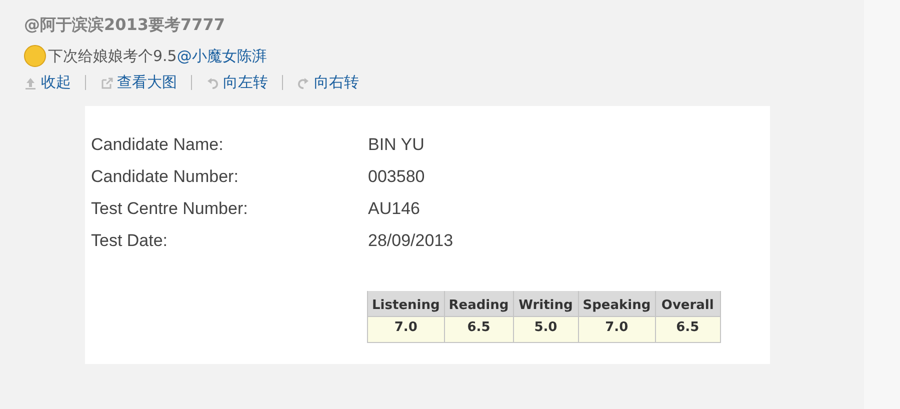 Image resolution: width=900 pixels, height=409 pixels. I want to click on image-action-link: 向右转, so click(327, 82).